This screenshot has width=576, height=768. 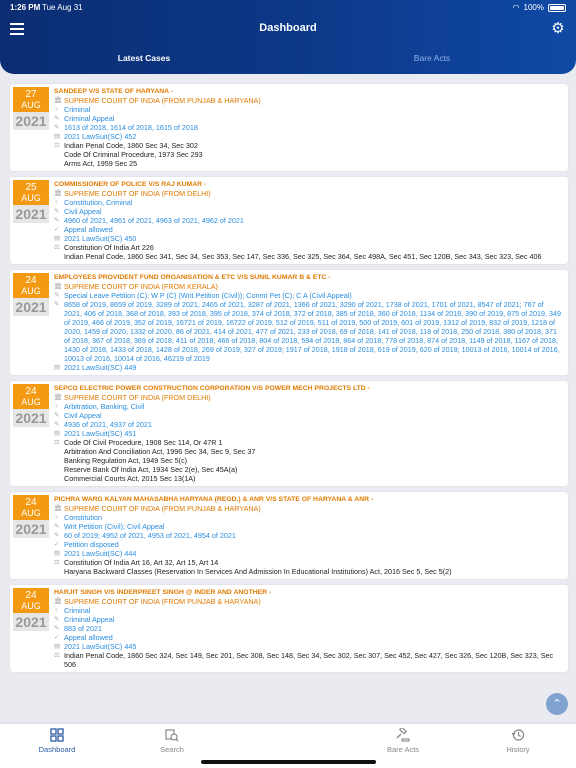 I want to click on scroll-to-top-button: ⌃, so click(x=557, y=704).